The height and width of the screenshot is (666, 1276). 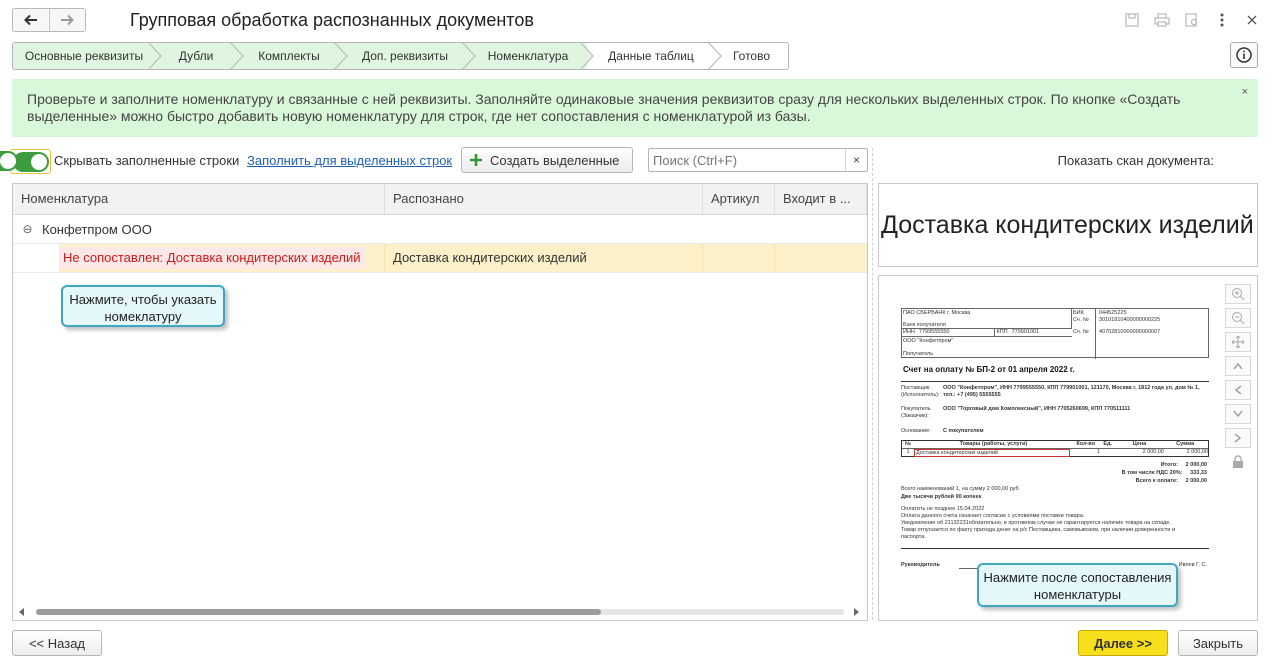 I want to click on horizontal-scrollbar, so click(x=439, y=611).